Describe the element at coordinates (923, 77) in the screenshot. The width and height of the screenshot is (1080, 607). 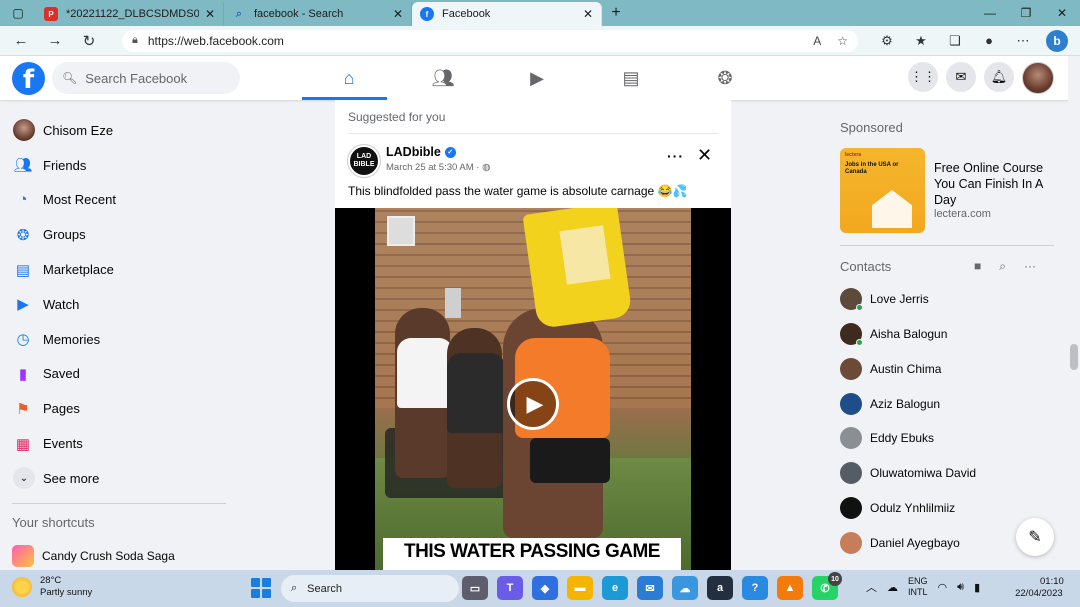
I see `menu-grid-icon: ⋮⋮` at that location.